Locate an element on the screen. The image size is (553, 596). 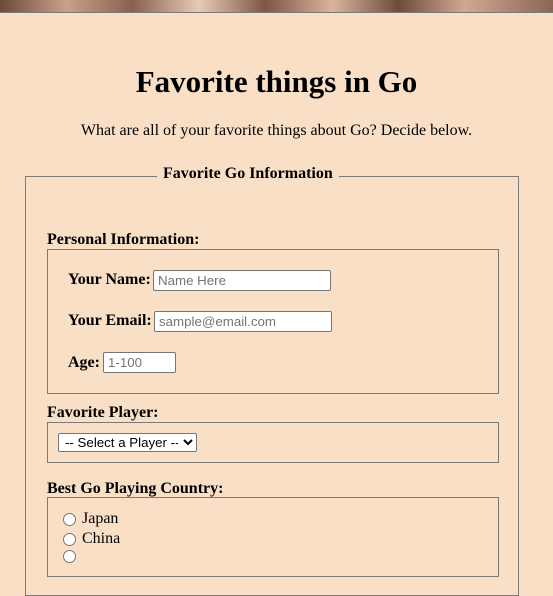
fieldset-legend: Favorite Go Information is located at coordinates (248, 174).